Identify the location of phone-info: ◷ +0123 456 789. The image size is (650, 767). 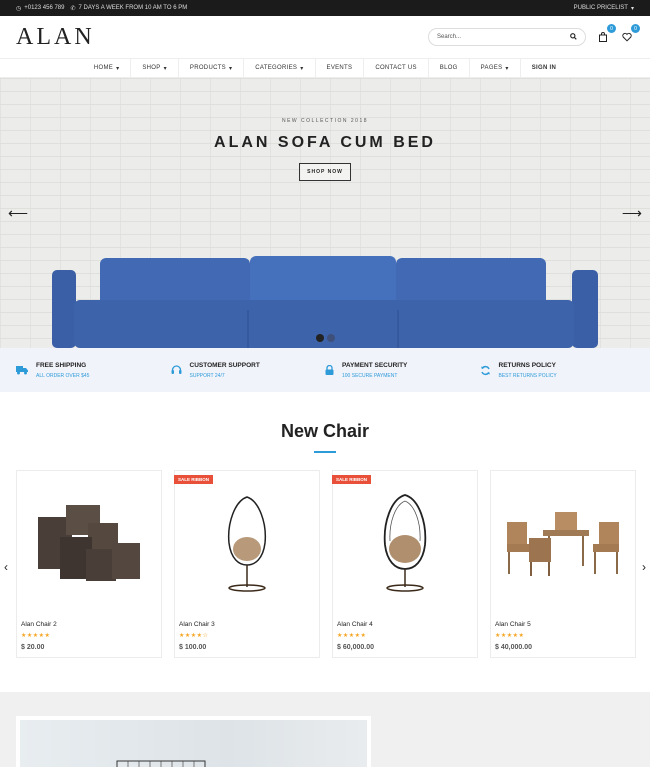
(40, 8).